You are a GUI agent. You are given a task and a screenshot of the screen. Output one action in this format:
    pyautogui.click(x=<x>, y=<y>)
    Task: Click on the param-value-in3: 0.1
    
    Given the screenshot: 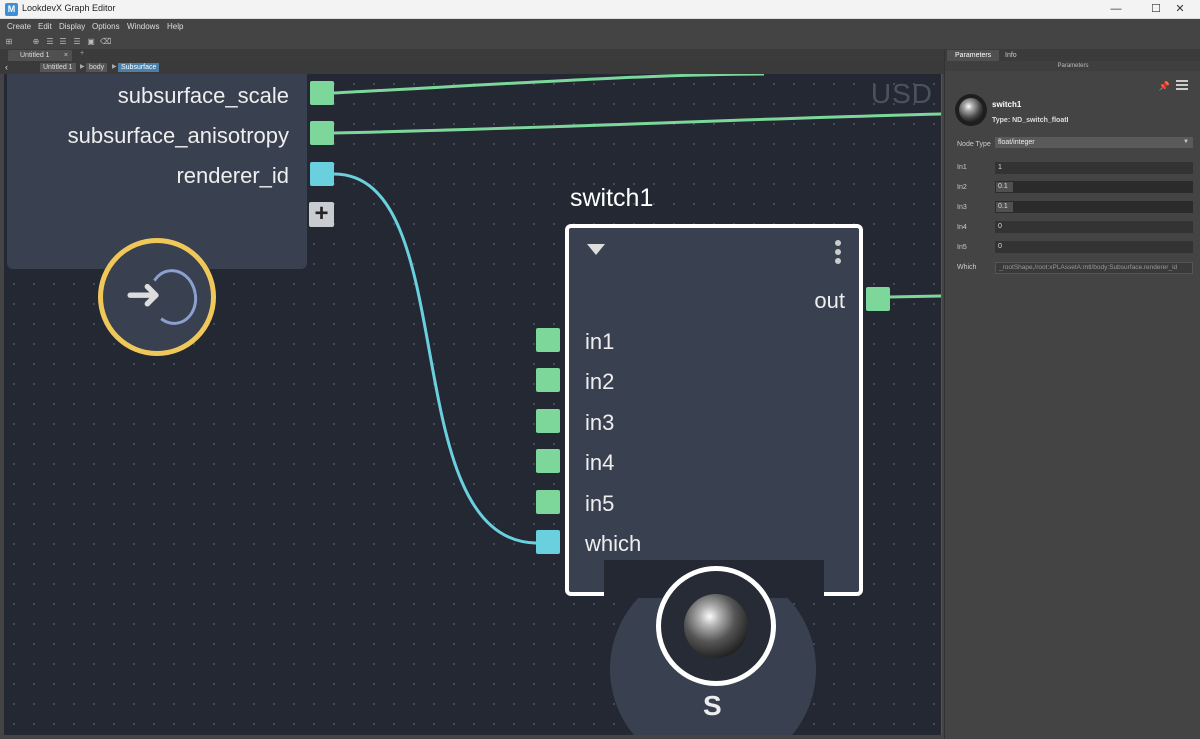 What is the action you would take?
    pyautogui.click(x=1004, y=207)
    